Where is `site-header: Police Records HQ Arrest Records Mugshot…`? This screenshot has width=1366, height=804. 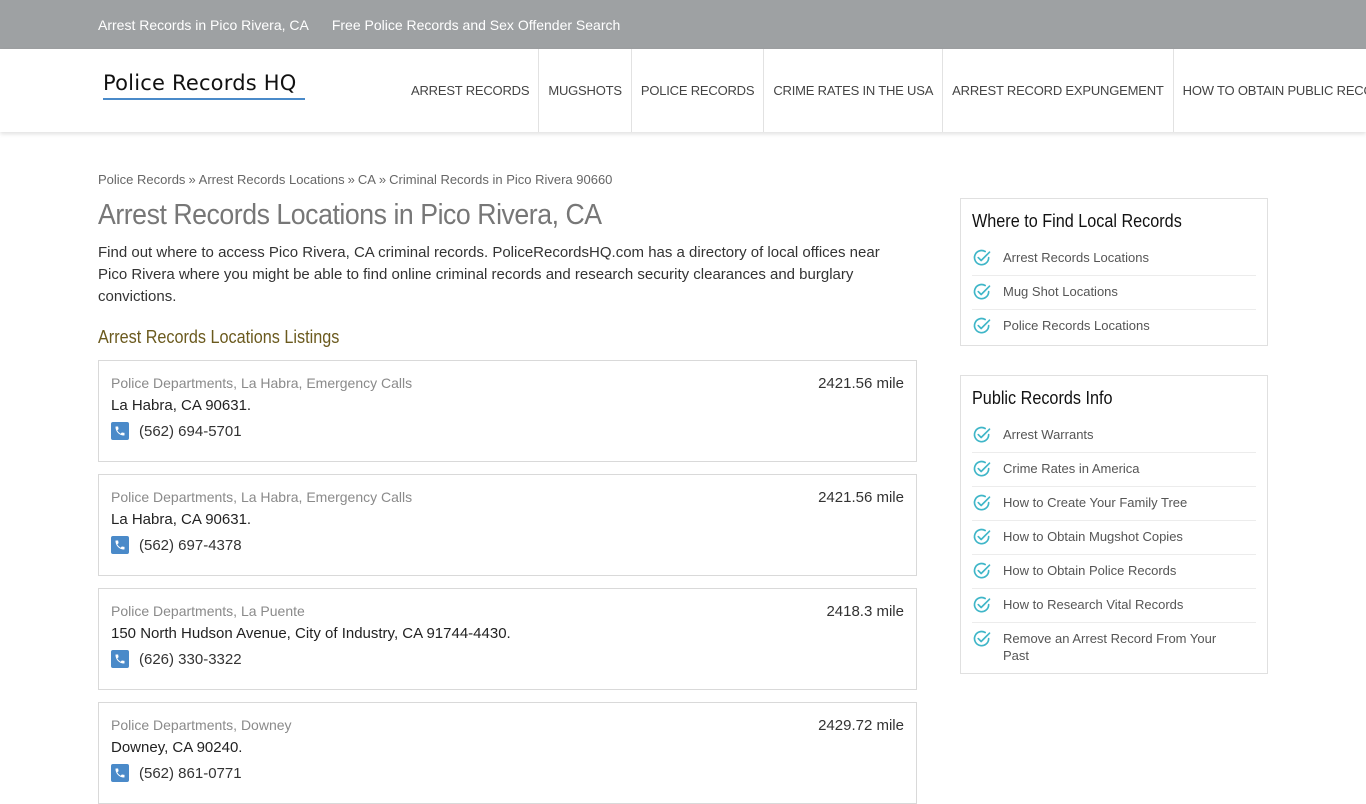
site-header: Police Records HQ Arrest Records Mugshot… is located at coordinates (683, 90).